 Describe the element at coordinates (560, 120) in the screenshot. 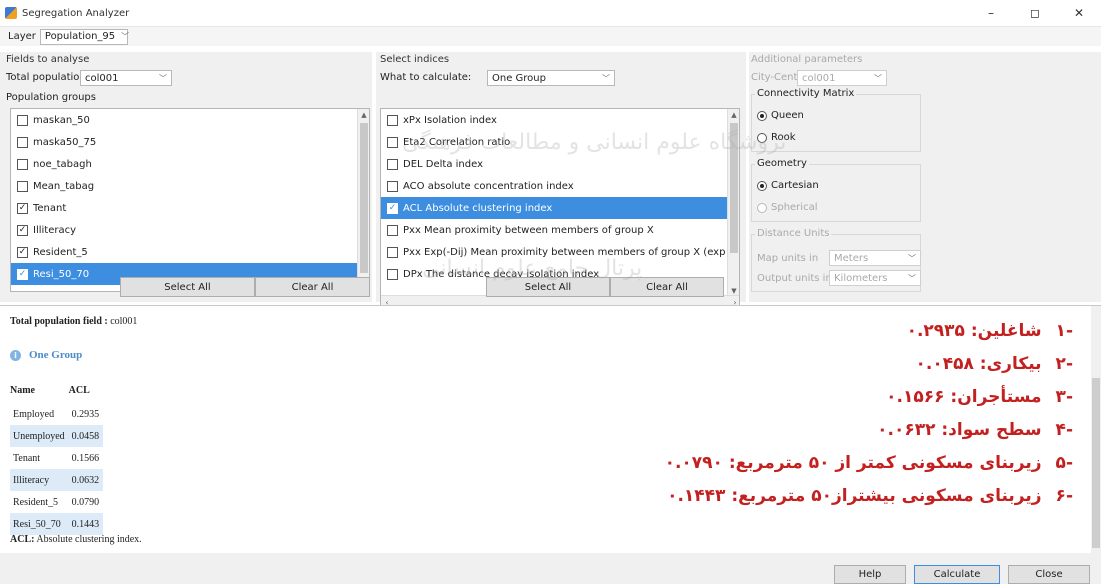

I see `index-list-item: xPx Isolation index` at that location.